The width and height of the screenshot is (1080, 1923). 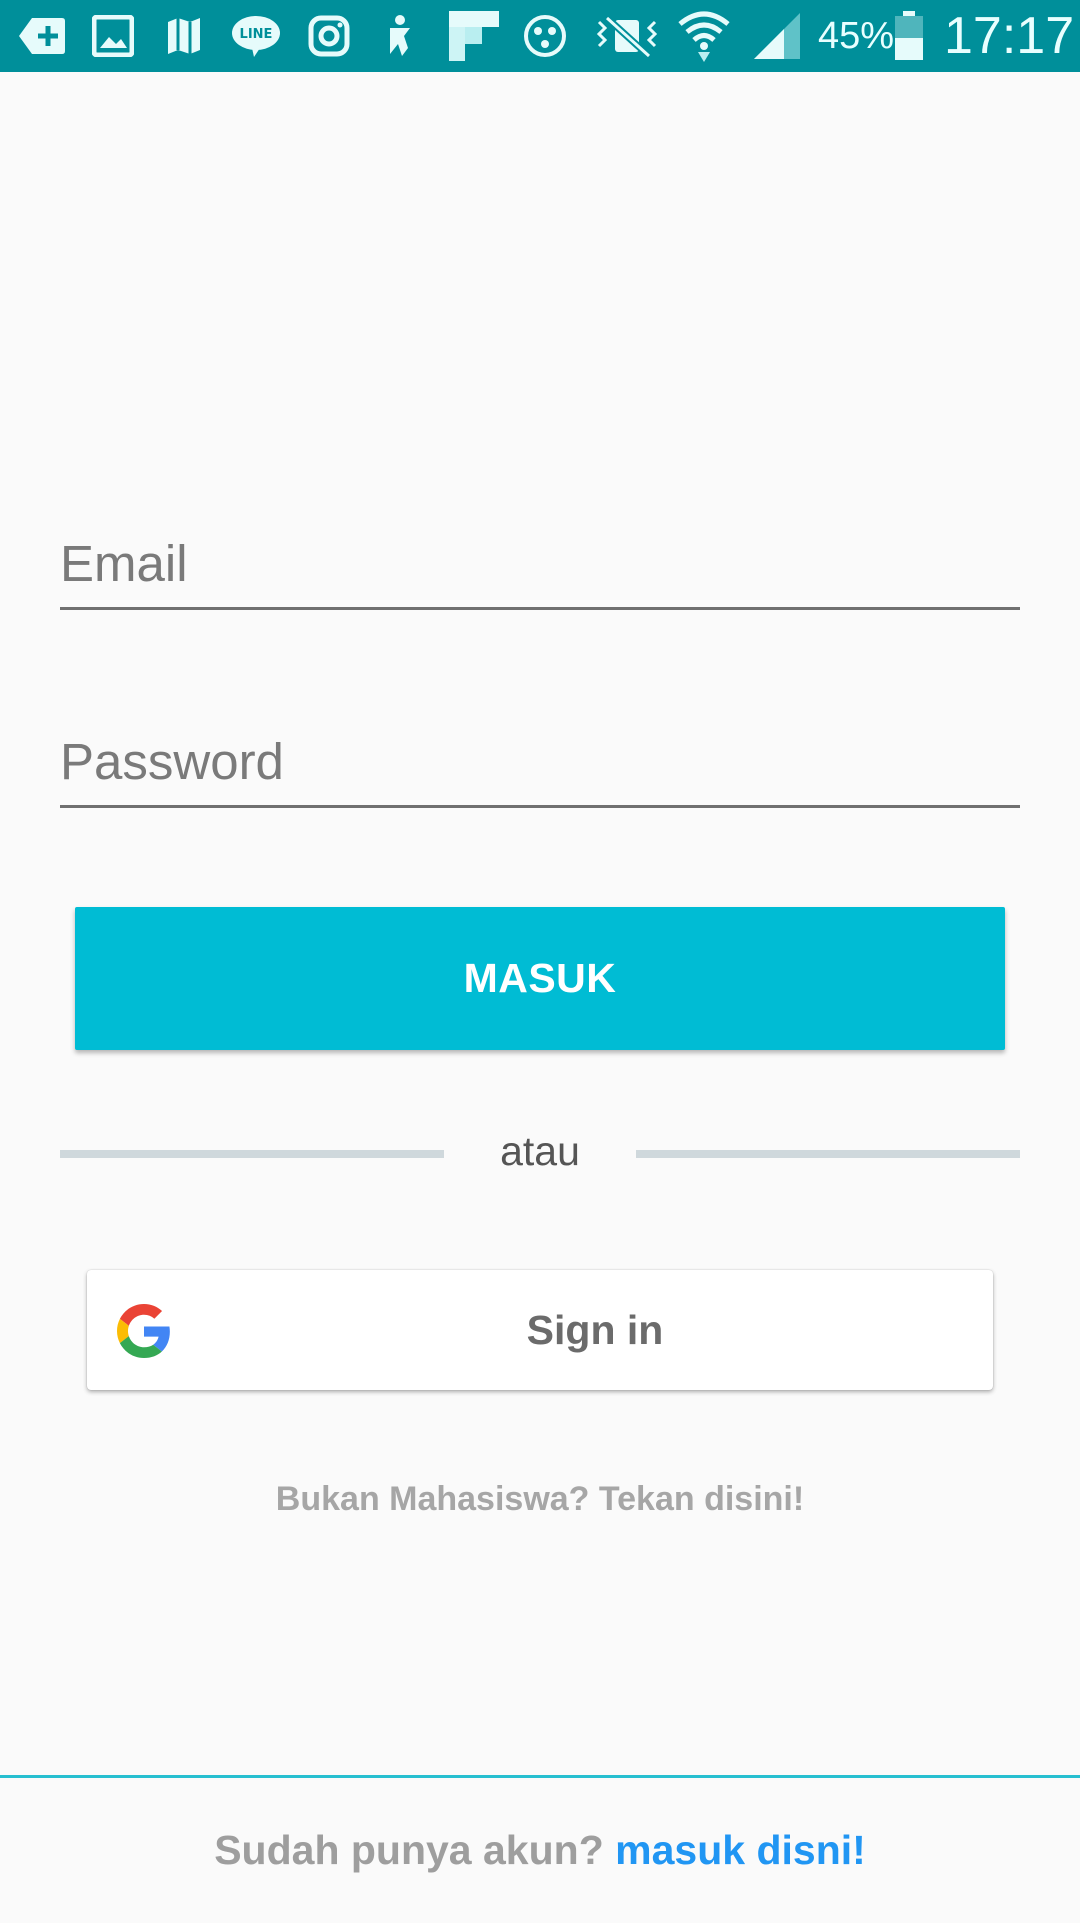 What do you see at coordinates (1009, 36) in the screenshot?
I see `clock: 17:17` at bounding box center [1009, 36].